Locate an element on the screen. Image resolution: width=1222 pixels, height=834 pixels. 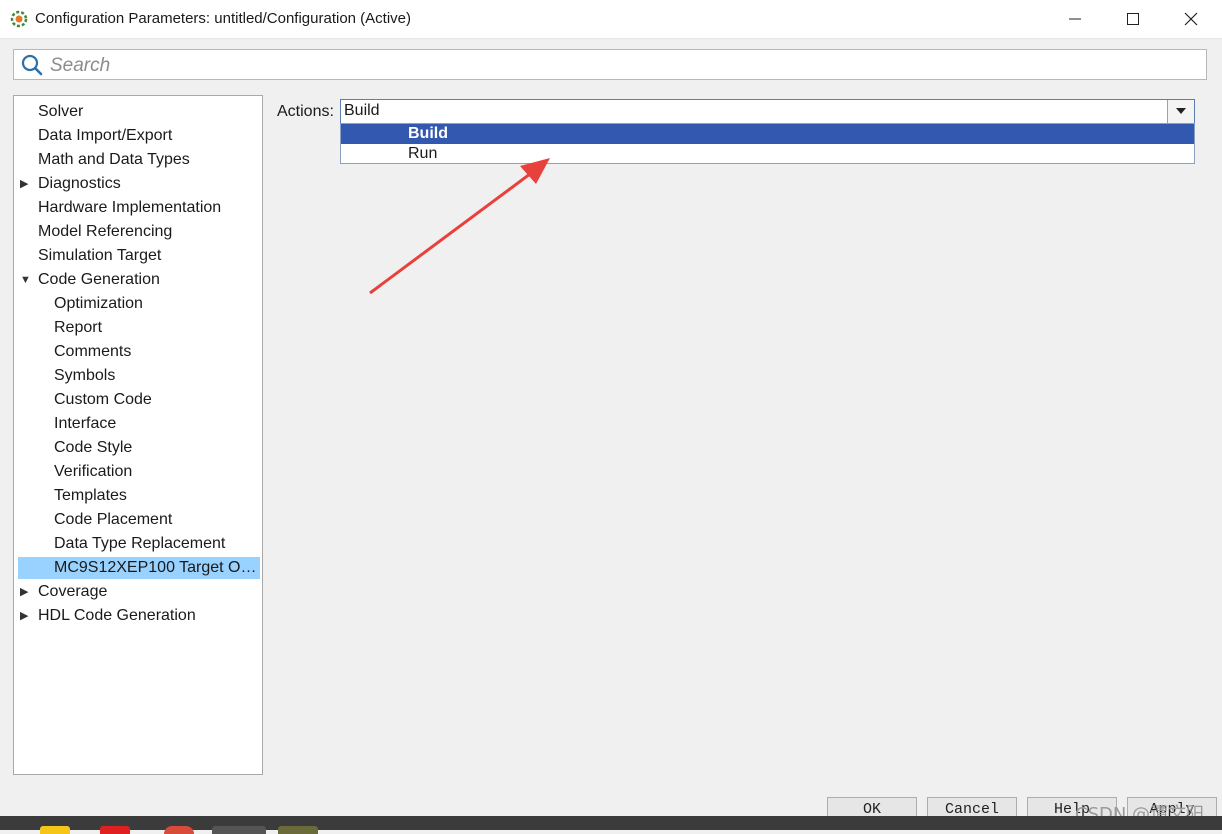
tree-item-label: Code Style is located at coordinates (93, 447).